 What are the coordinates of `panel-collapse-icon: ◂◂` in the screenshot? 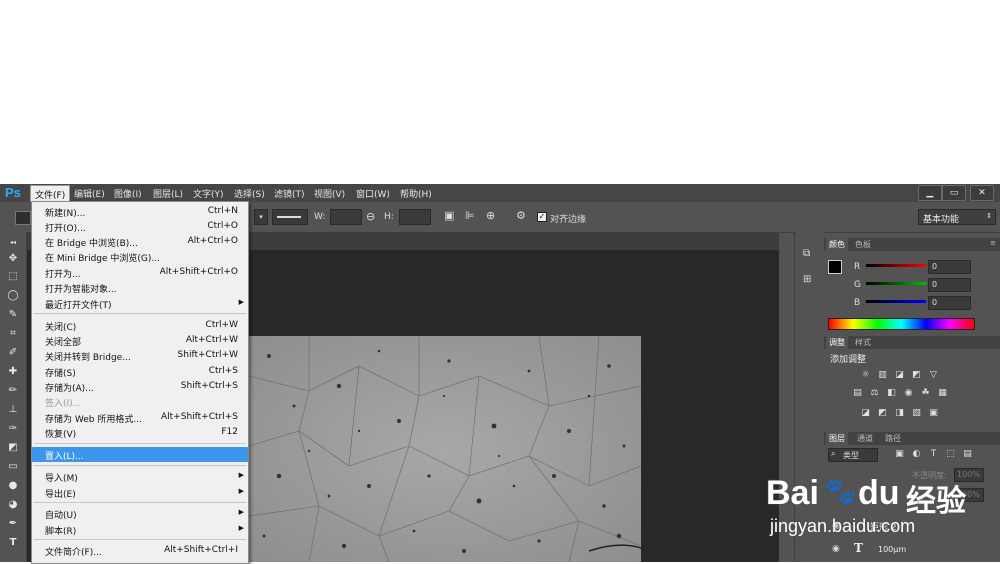 It's located at (13, 242).